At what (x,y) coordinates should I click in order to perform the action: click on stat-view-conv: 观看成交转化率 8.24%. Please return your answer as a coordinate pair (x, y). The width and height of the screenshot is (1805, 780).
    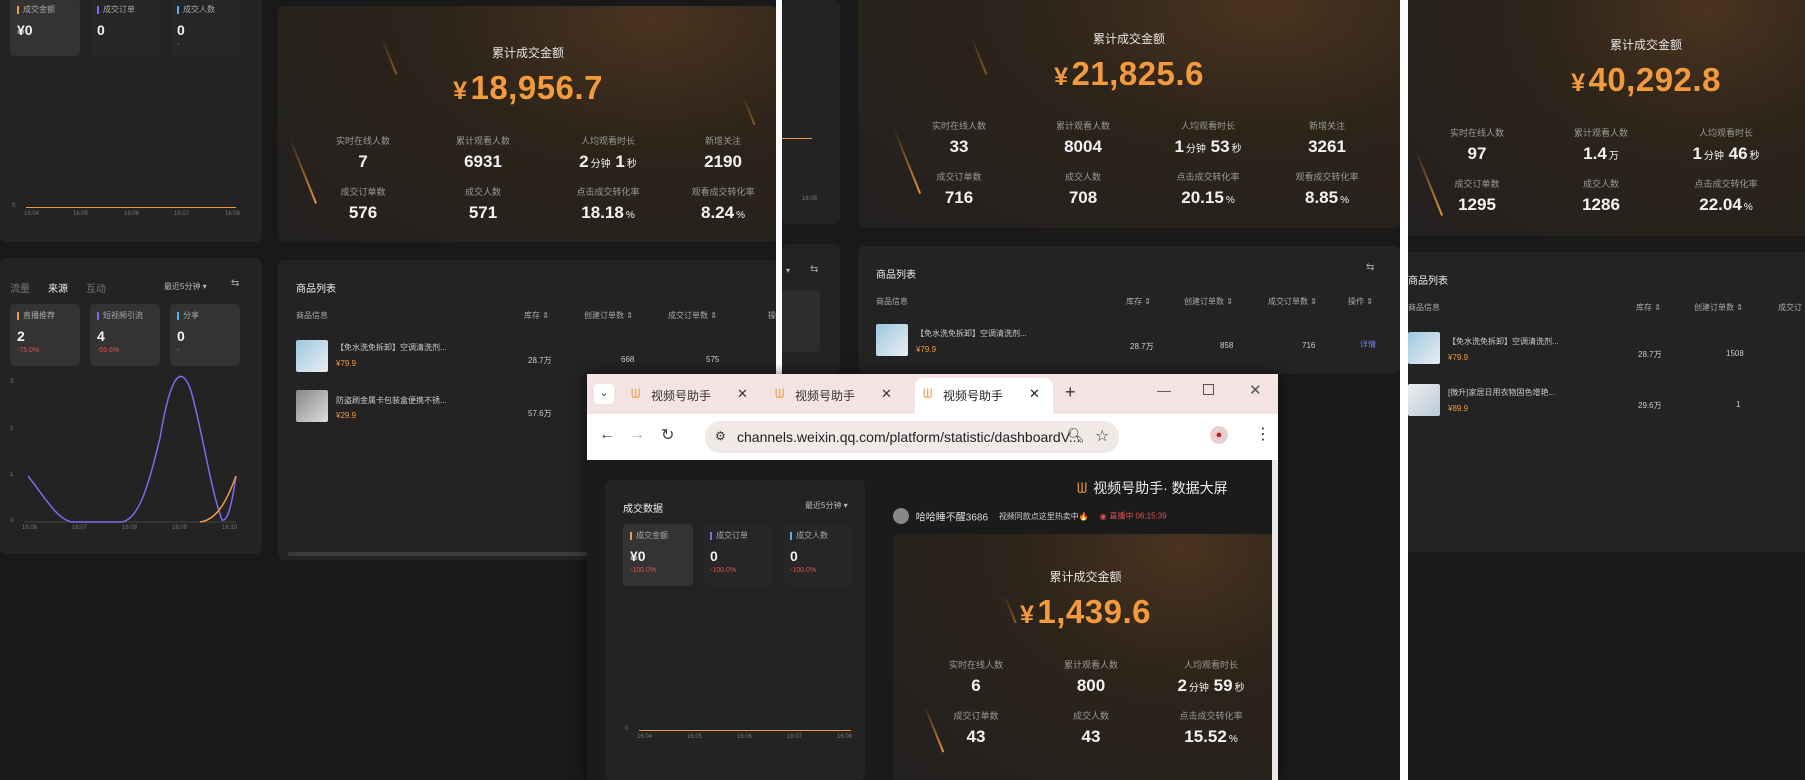
    Looking at the image, I should click on (723, 204).